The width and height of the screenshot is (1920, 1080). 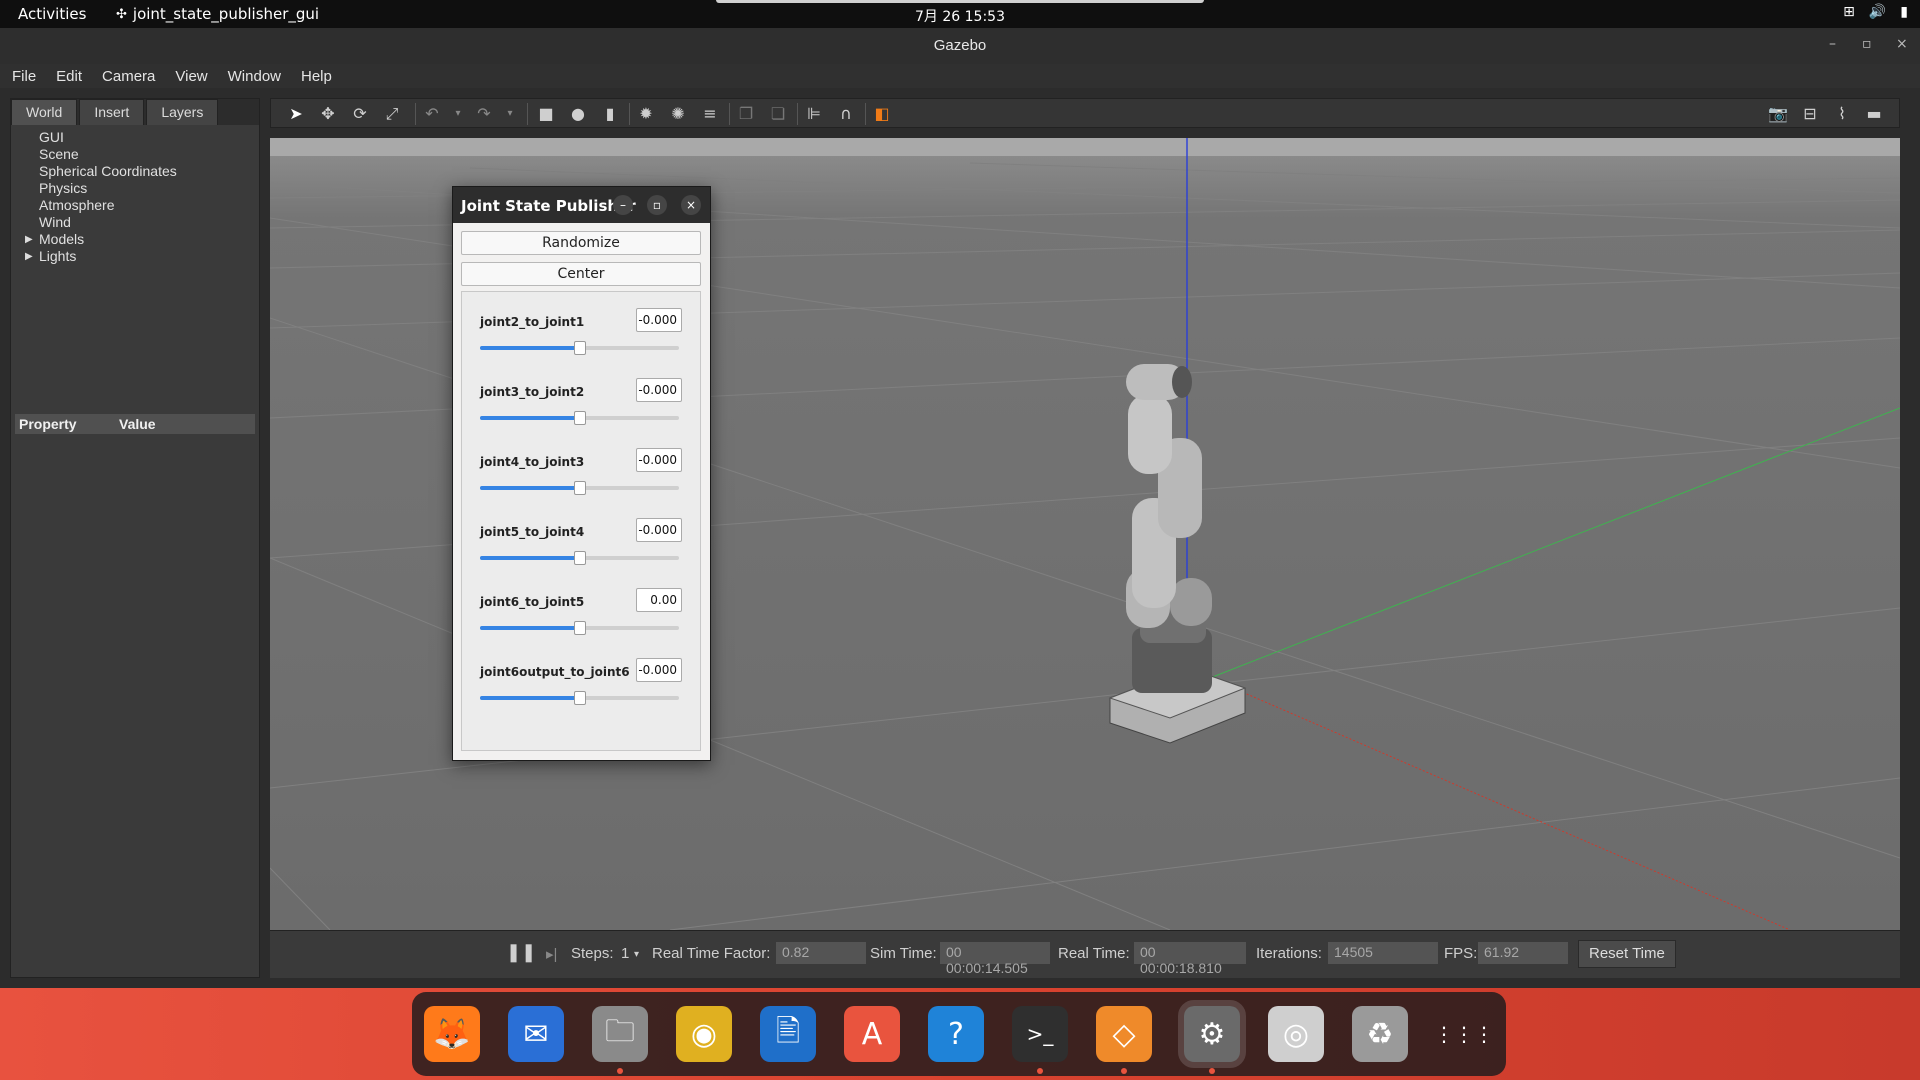 What do you see at coordinates (392, 114) in the screenshot?
I see `scale-icon: ⤢` at bounding box center [392, 114].